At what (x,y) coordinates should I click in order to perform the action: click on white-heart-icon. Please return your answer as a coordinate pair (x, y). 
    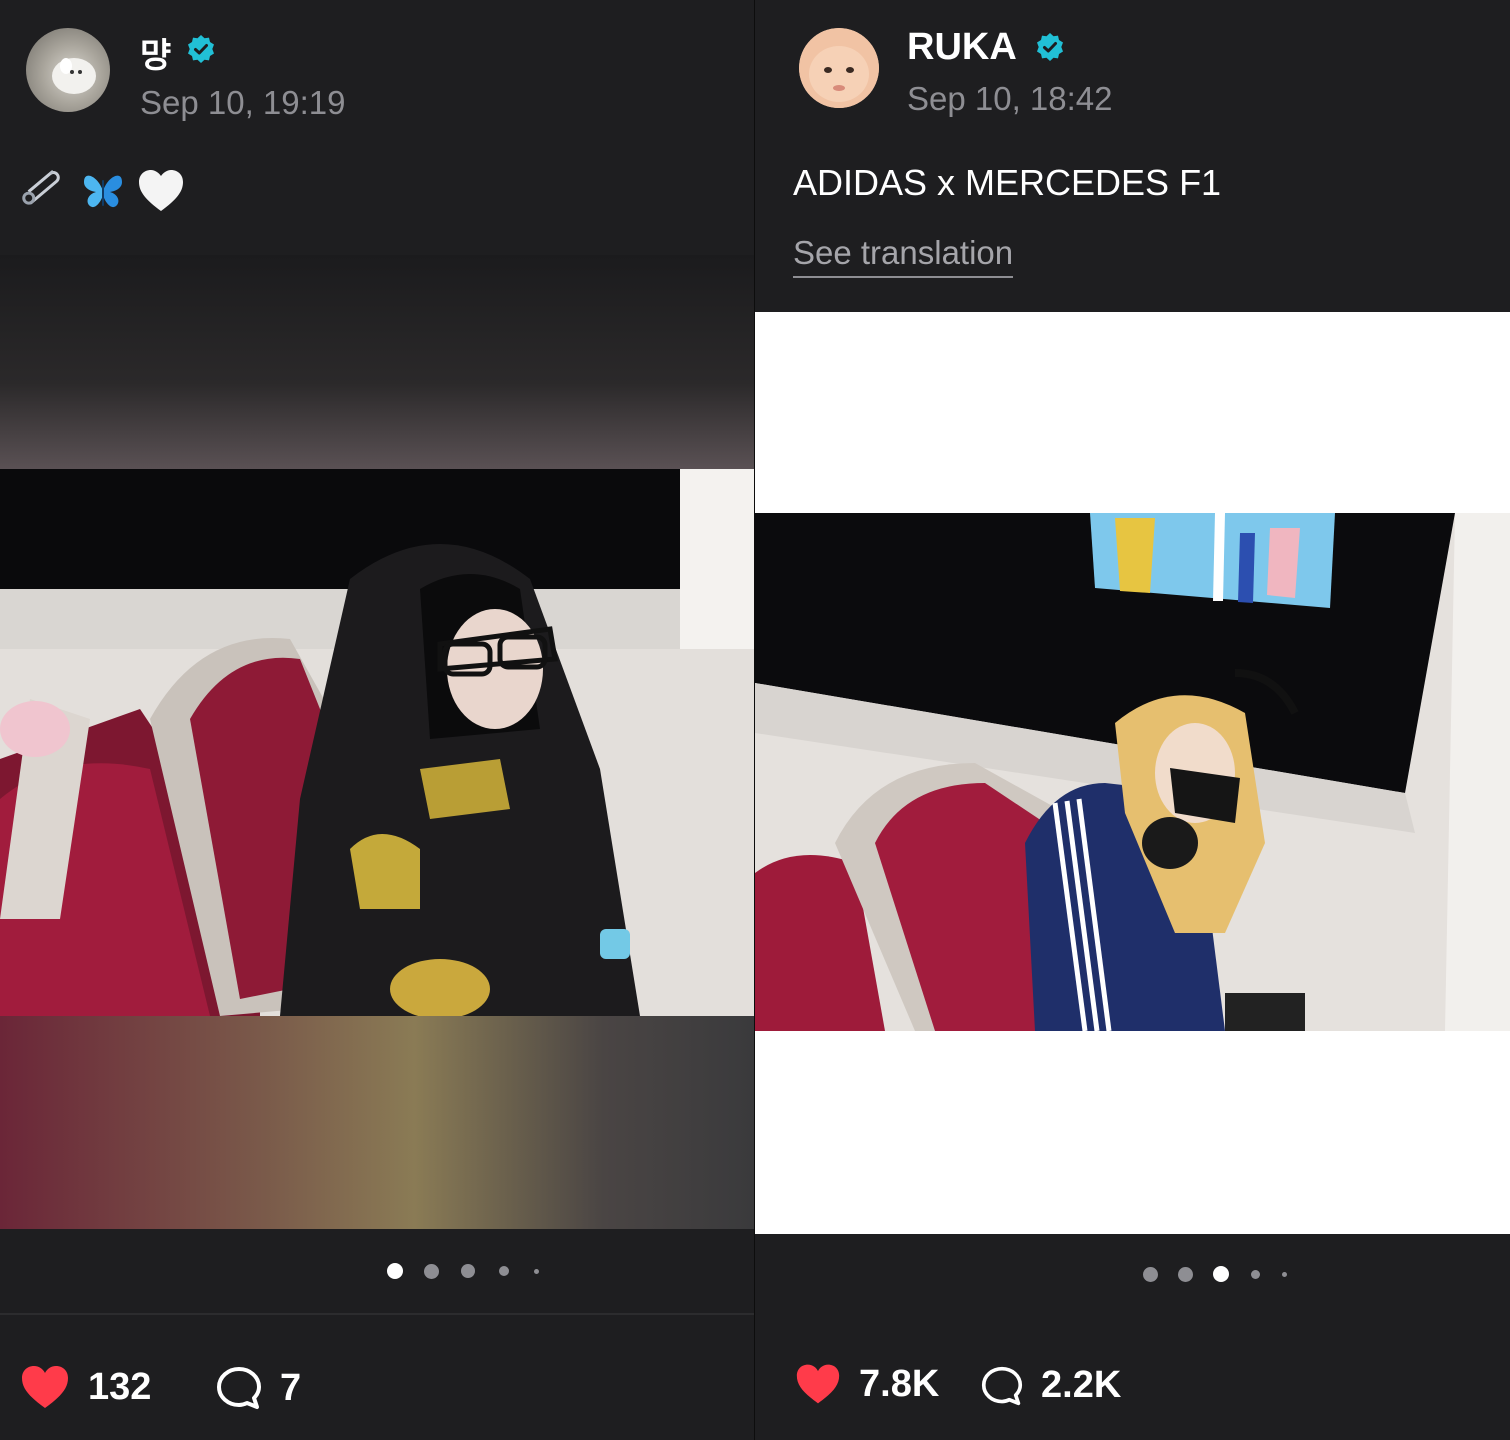
    Looking at the image, I should click on (161, 190).